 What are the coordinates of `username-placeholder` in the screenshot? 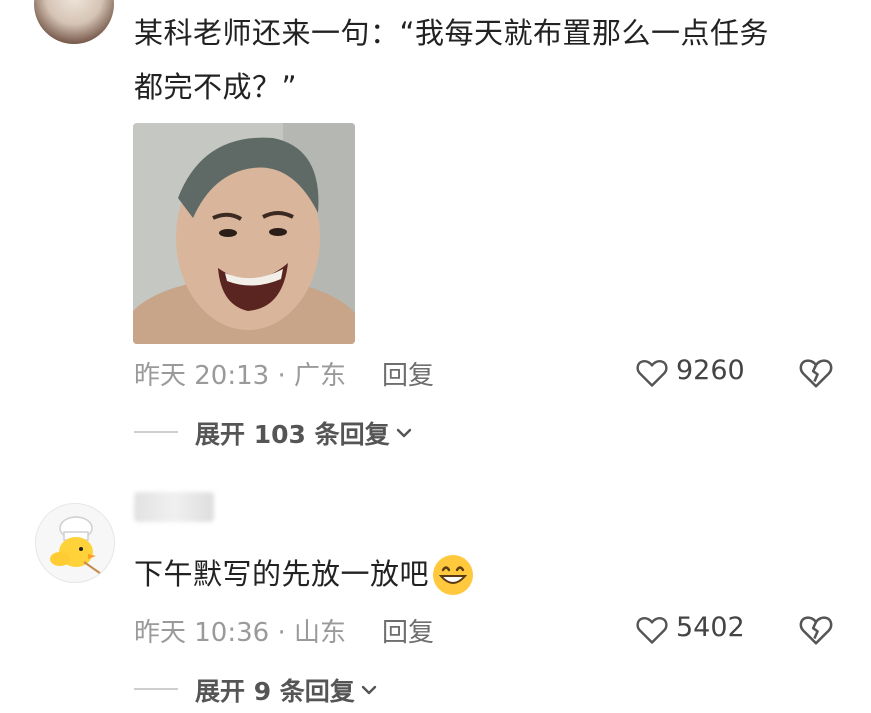 It's located at (174, 507).